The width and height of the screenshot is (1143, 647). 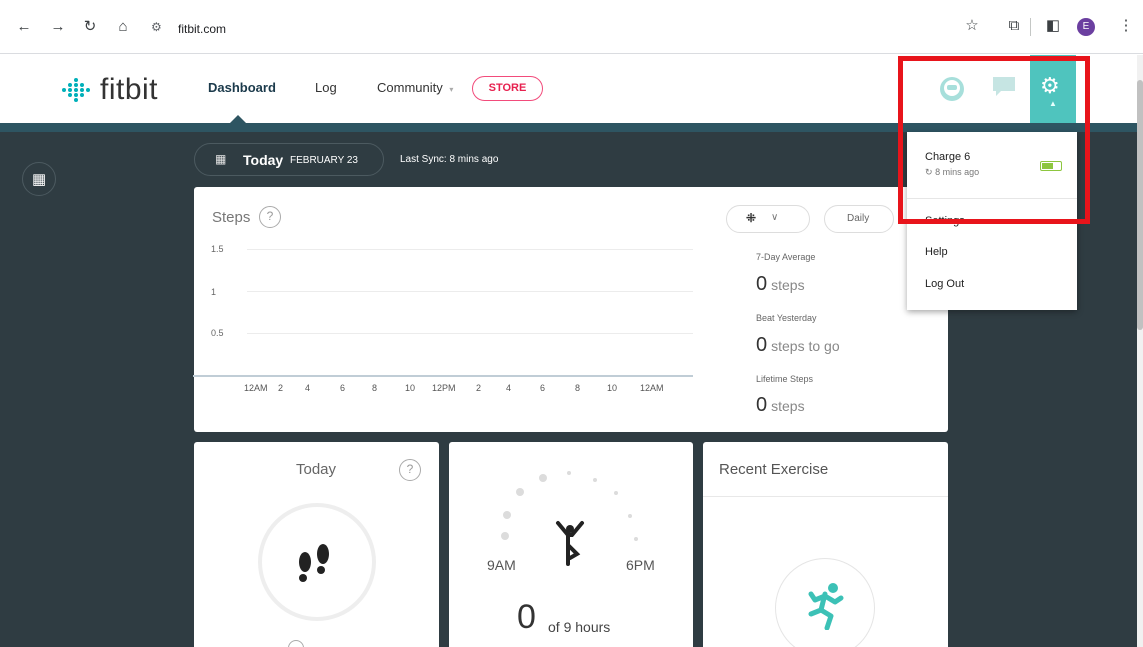 What do you see at coordinates (231, 217) in the screenshot?
I see `steps-card-title: Steps` at bounding box center [231, 217].